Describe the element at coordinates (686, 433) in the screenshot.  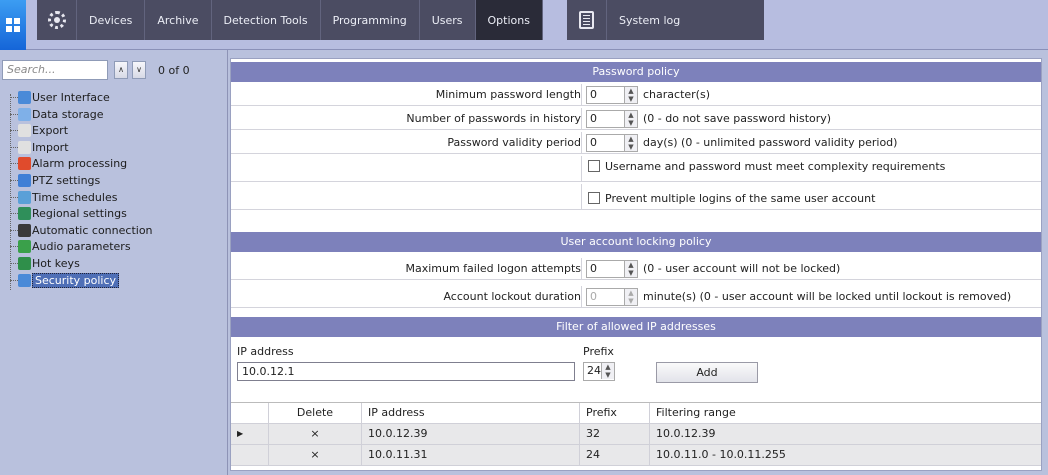
I see `row-range: 10.0.12.39` at that location.